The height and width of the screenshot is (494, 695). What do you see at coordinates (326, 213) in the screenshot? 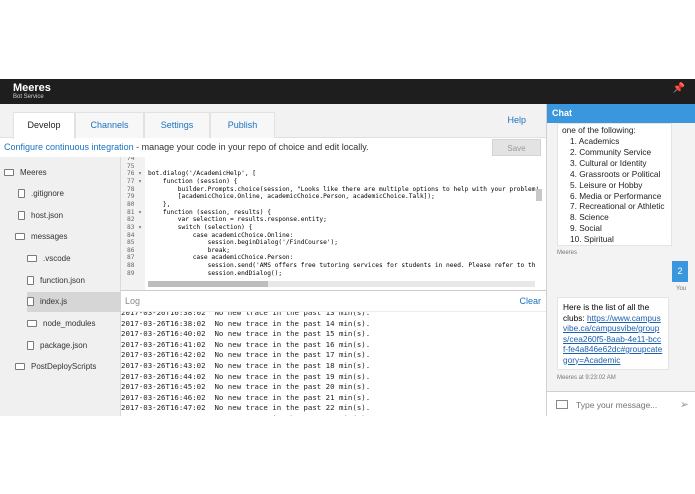
I see `code-line: 81 ▾ function (session, results) {` at bounding box center [326, 213].